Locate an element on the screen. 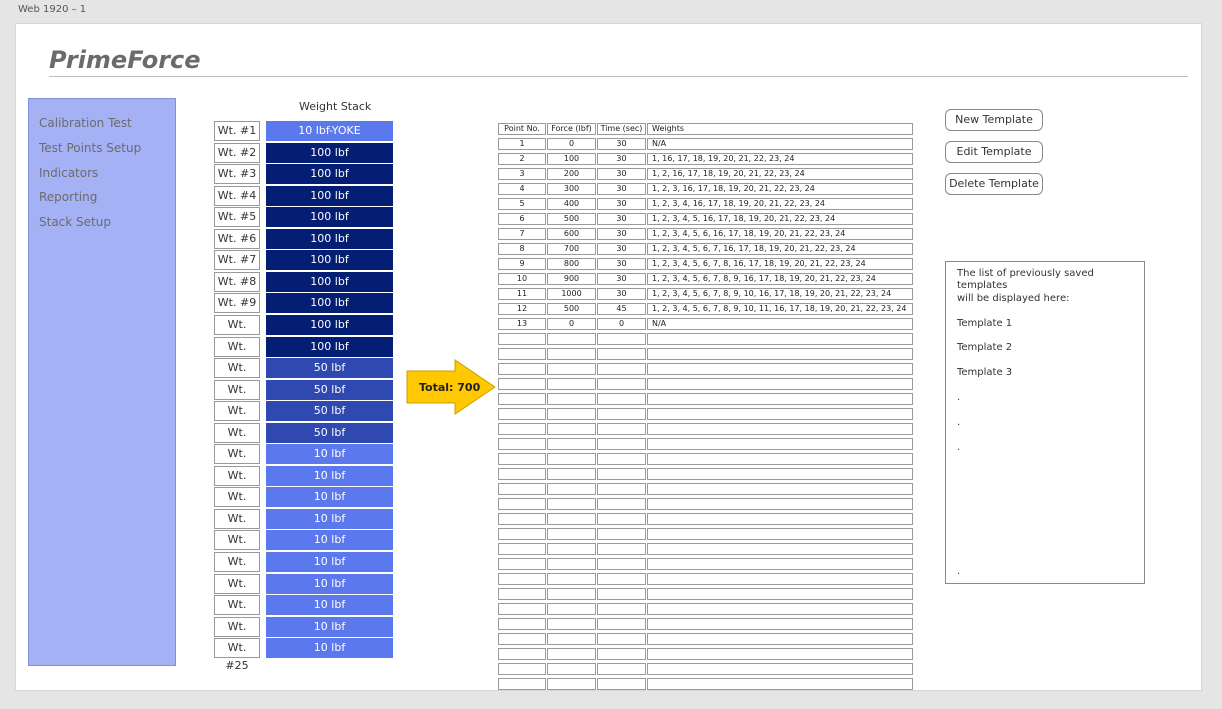 The image size is (1222, 709). cell-point-no: 13 is located at coordinates (522, 324).